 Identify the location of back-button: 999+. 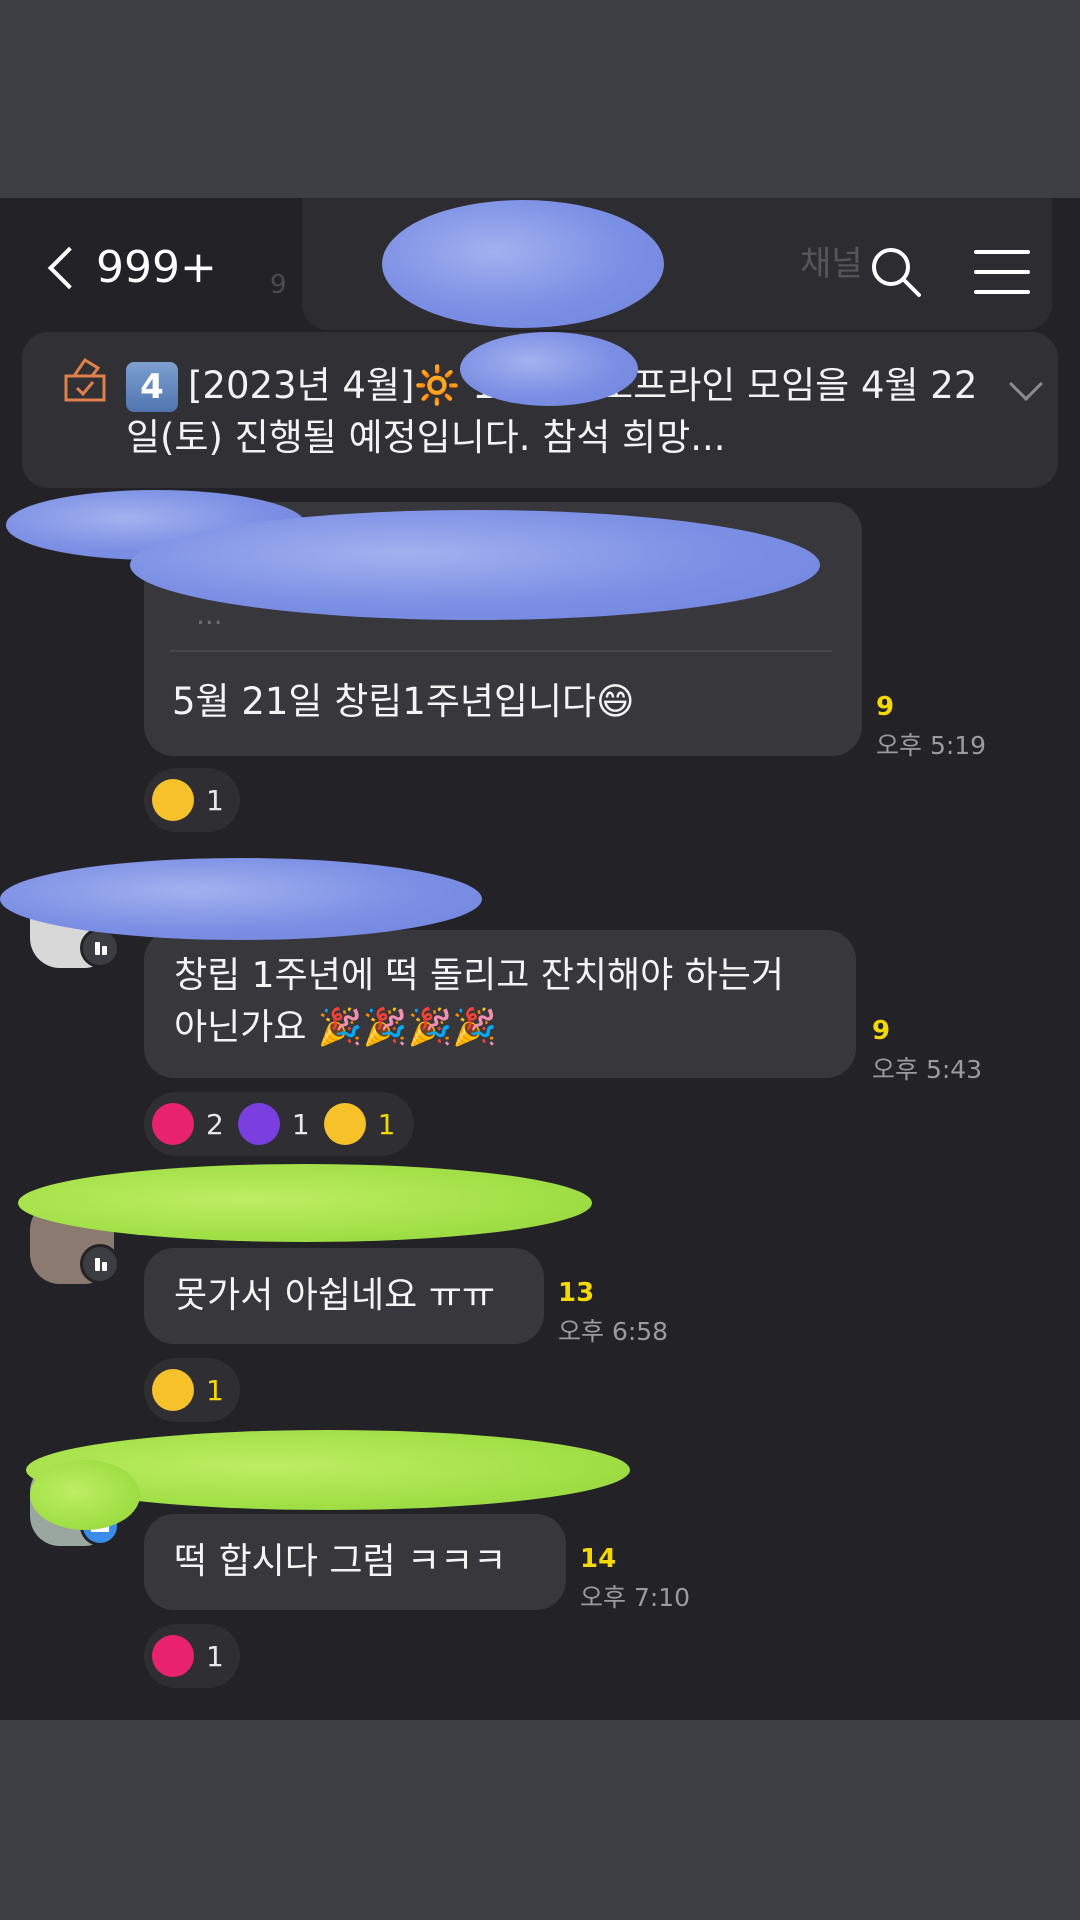
(128, 267).